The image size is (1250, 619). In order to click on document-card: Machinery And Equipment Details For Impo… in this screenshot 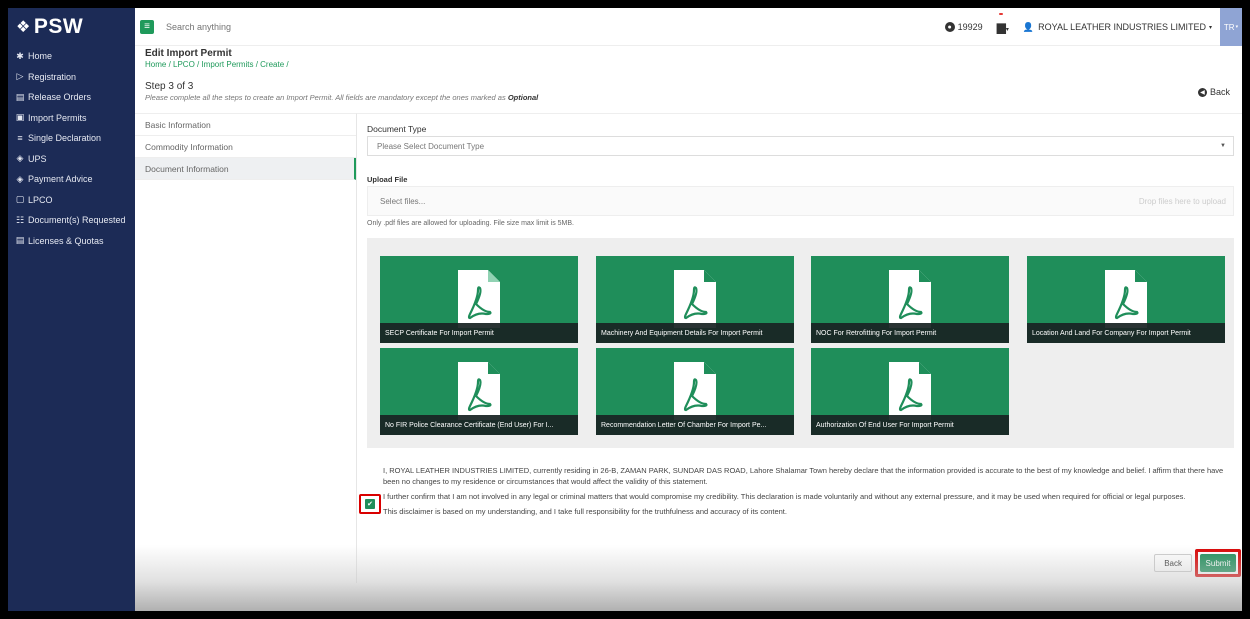, I will do `click(695, 299)`.